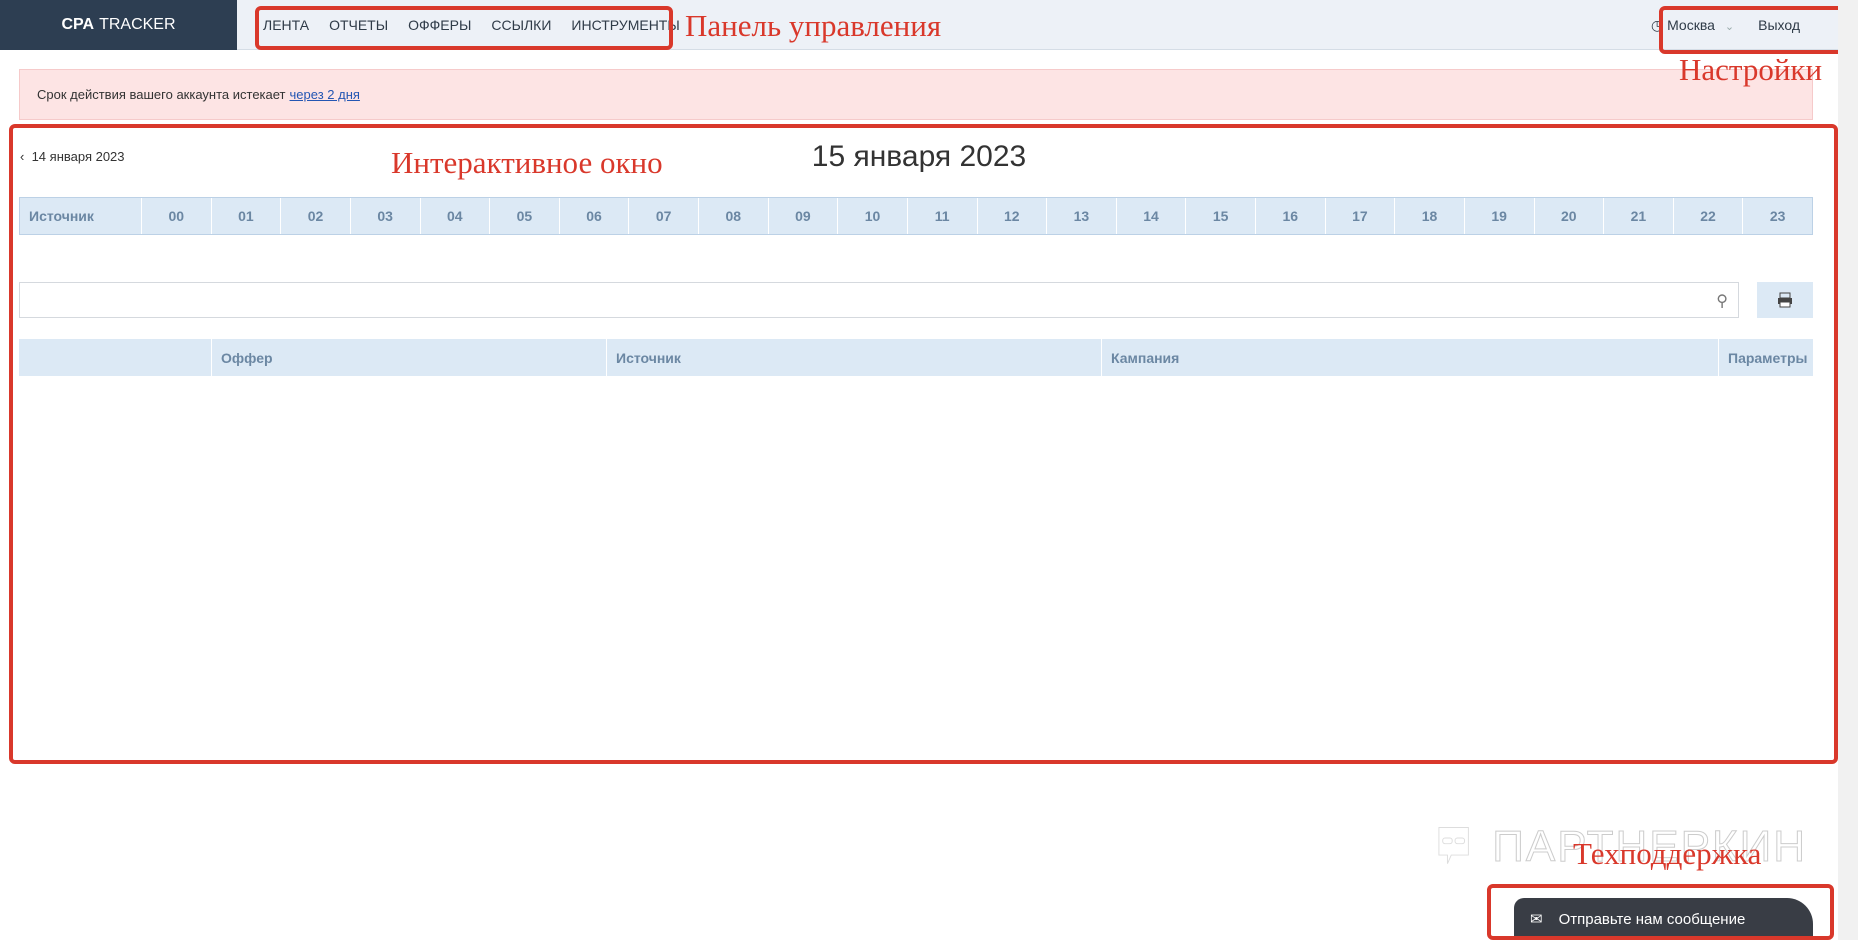 The image size is (1858, 940). Describe the element at coordinates (1751, 69) in the screenshot. I see `annotation-settings: Настройки` at that location.